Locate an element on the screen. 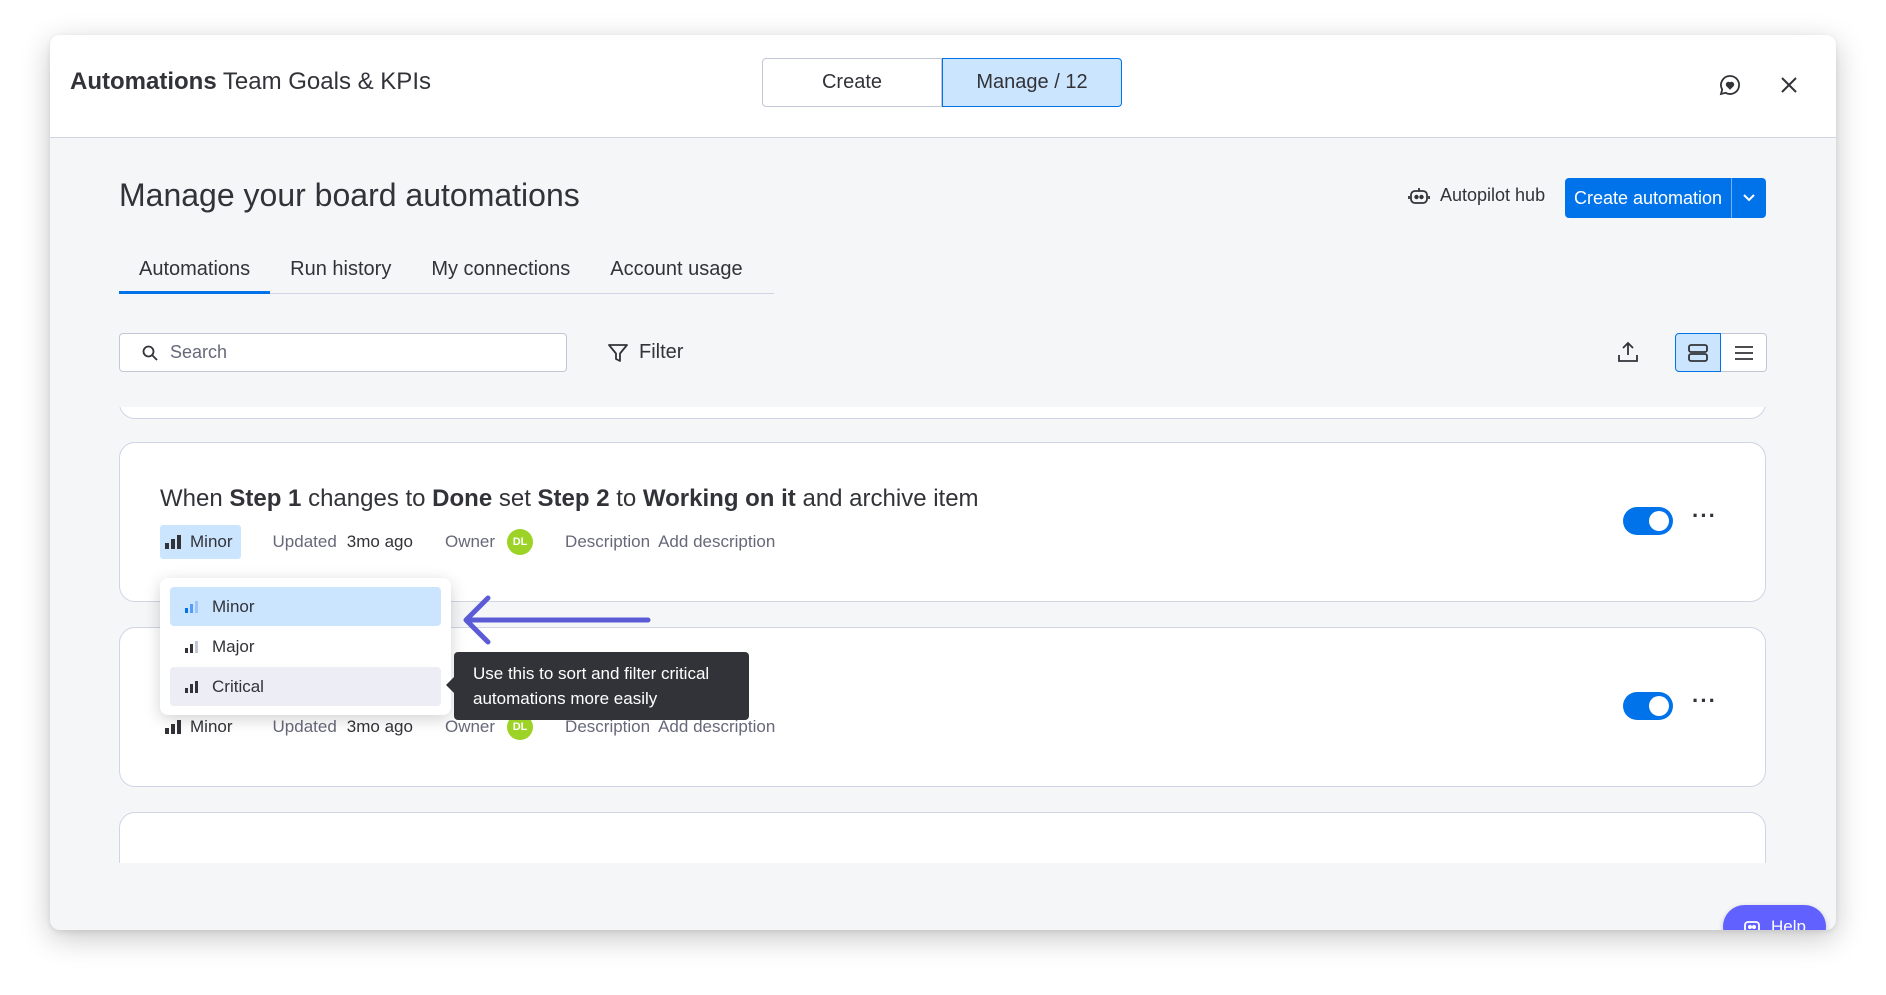  search-placeholder: Search is located at coordinates (199, 352).